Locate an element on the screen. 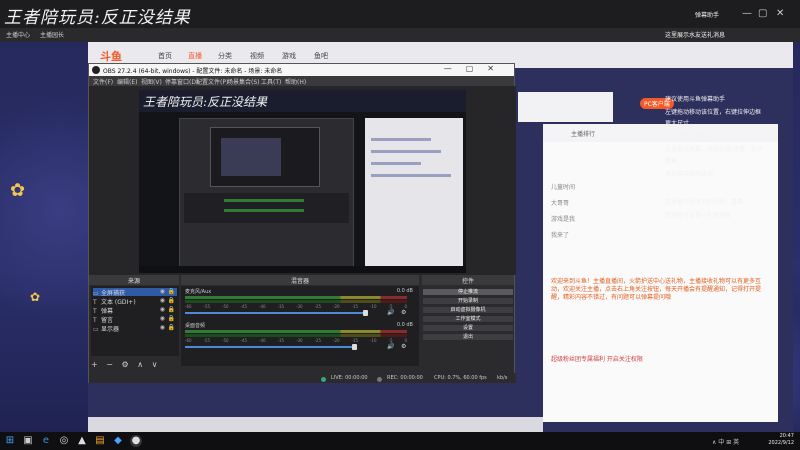 The width and height of the screenshot is (800, 450). nav-game: 游戏 is located at coordinates (289, 56).